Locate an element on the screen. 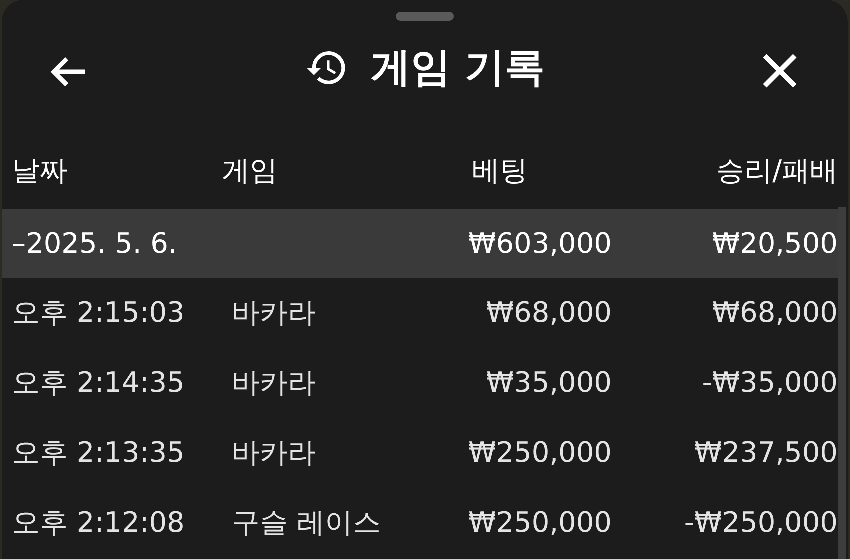 This screenshot has width=850, height=559. table-cell: 오후 2:13:35 is located at coordinates (98, 452).